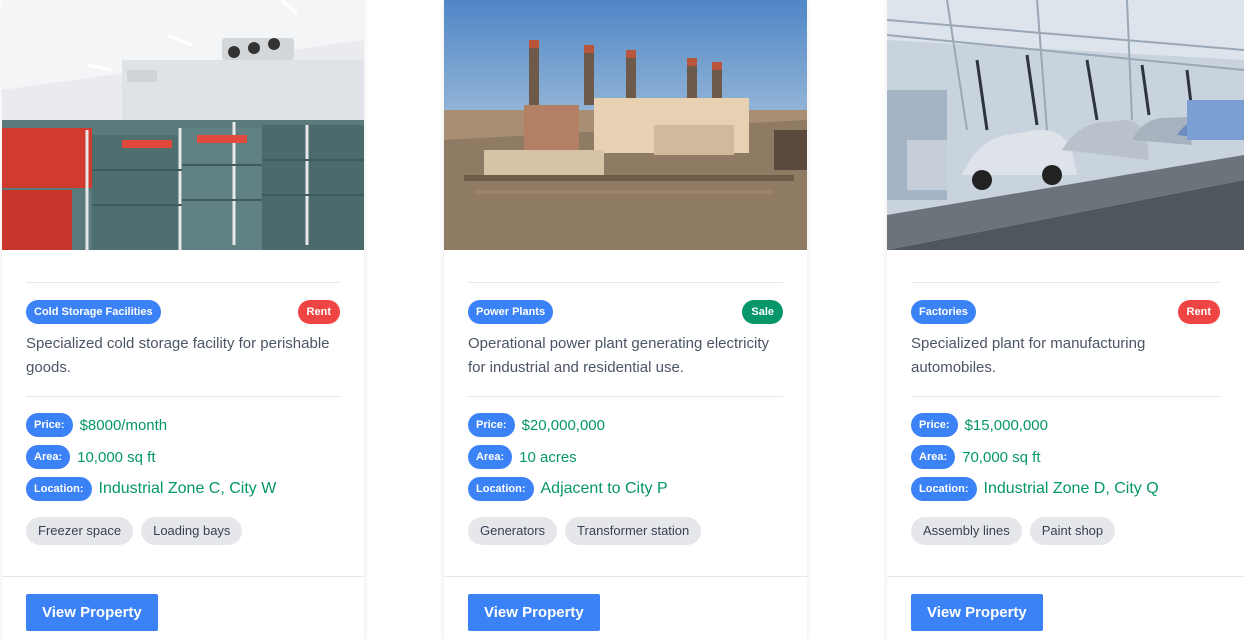  Describe the element at coordinates (513, 531) in the screenshot. I see `feature-tag: Generators` at that location.